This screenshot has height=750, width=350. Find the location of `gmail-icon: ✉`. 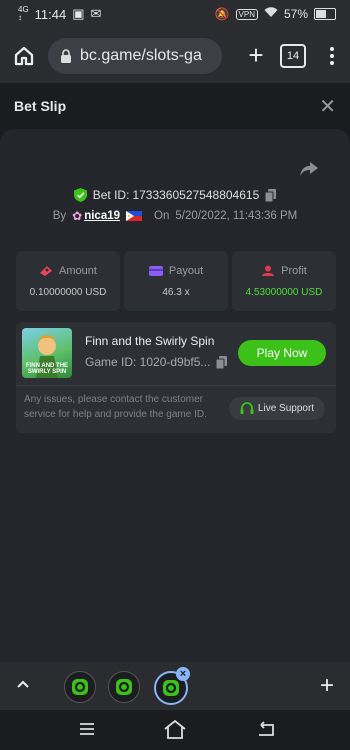

gmail-icon: ✉ is located at coordinates (96, 13).